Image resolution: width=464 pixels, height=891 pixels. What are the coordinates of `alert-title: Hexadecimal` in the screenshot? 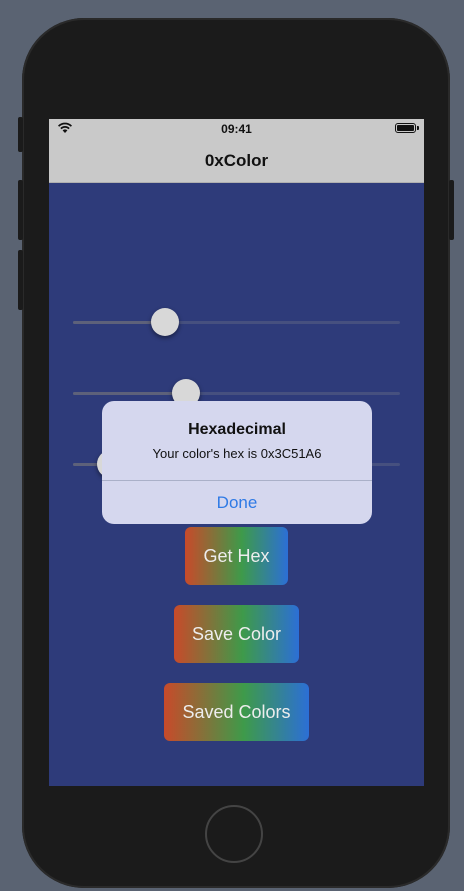 It's located at (237, 429).